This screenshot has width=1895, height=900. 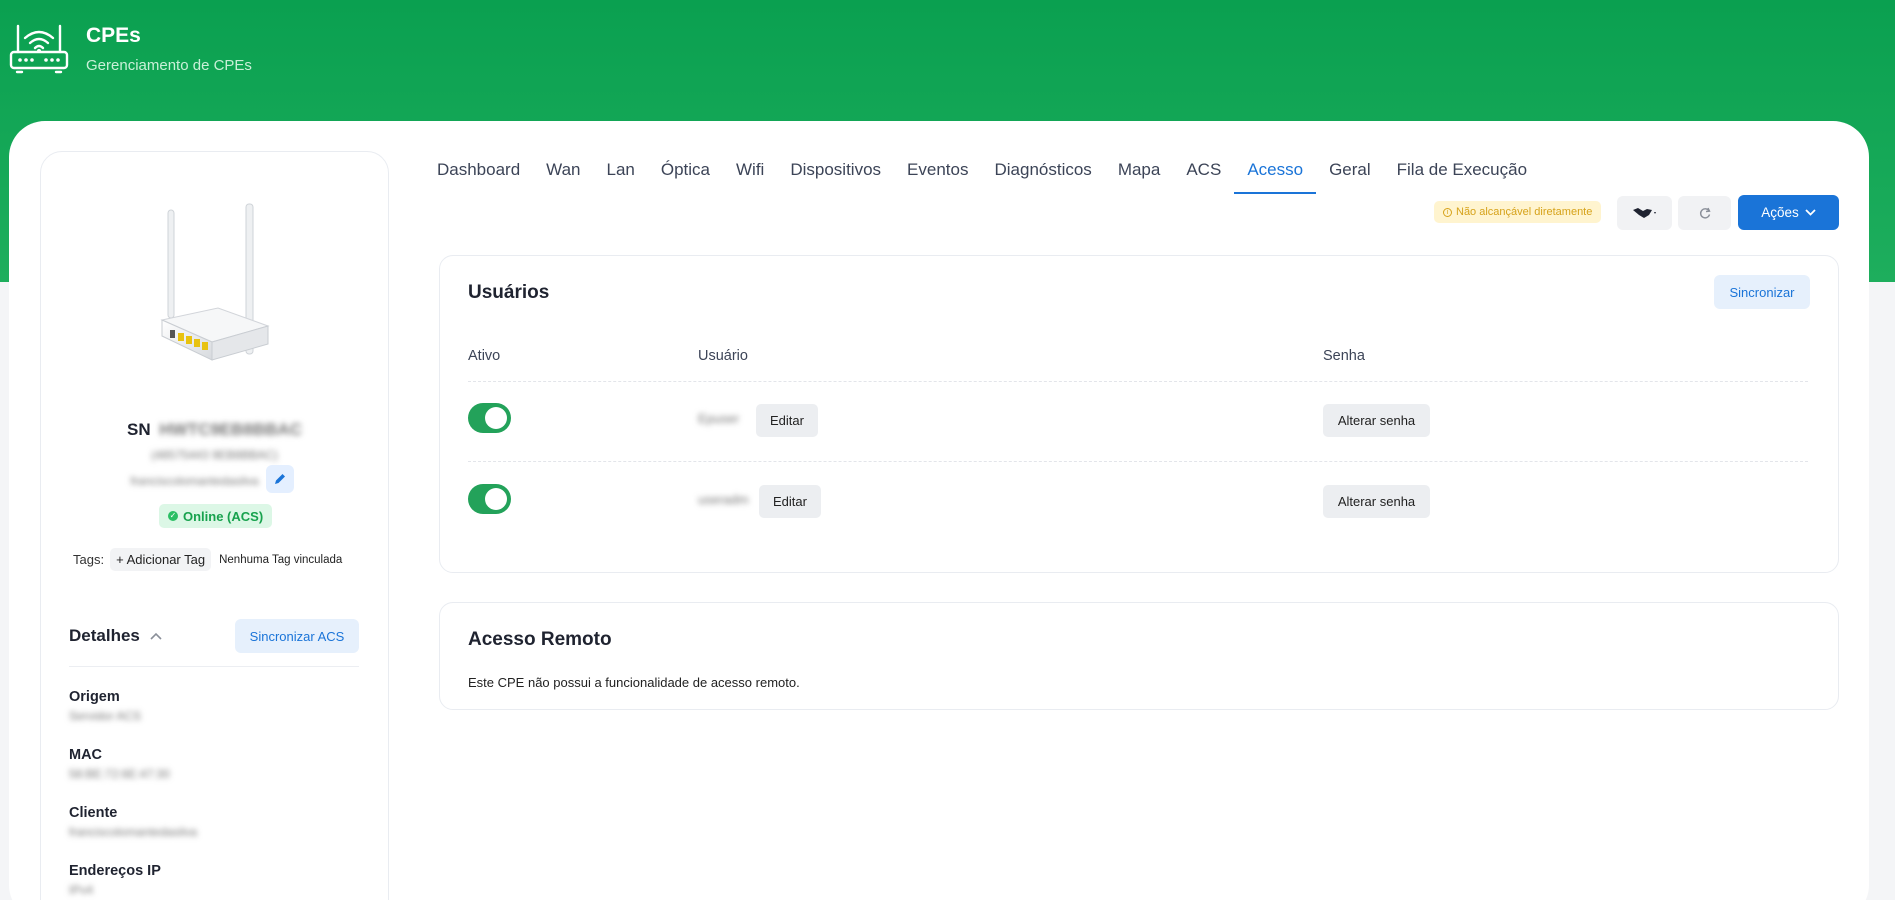 I want to click on device-alias: franciscolomantedasilva, so click(x=194, y=481).